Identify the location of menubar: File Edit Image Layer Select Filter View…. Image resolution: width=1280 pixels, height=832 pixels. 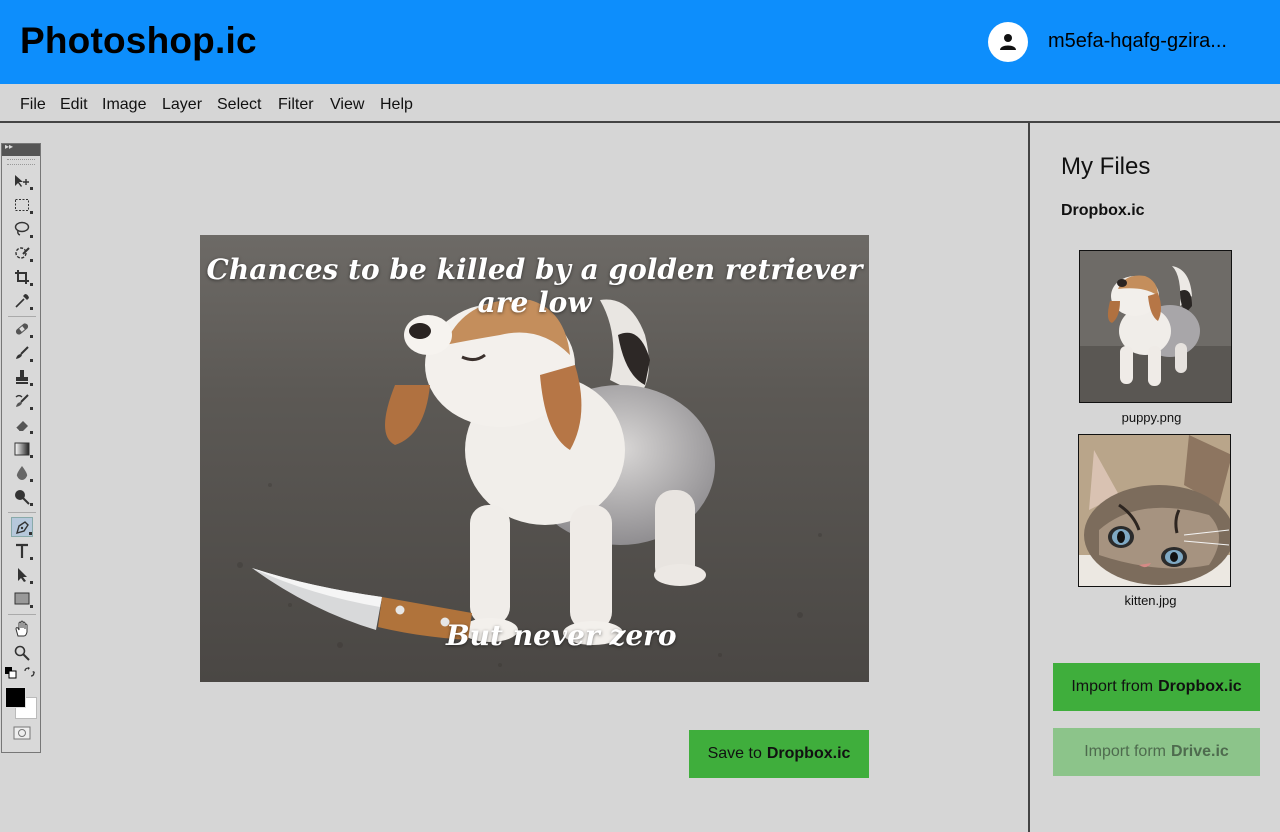
(640, 103).